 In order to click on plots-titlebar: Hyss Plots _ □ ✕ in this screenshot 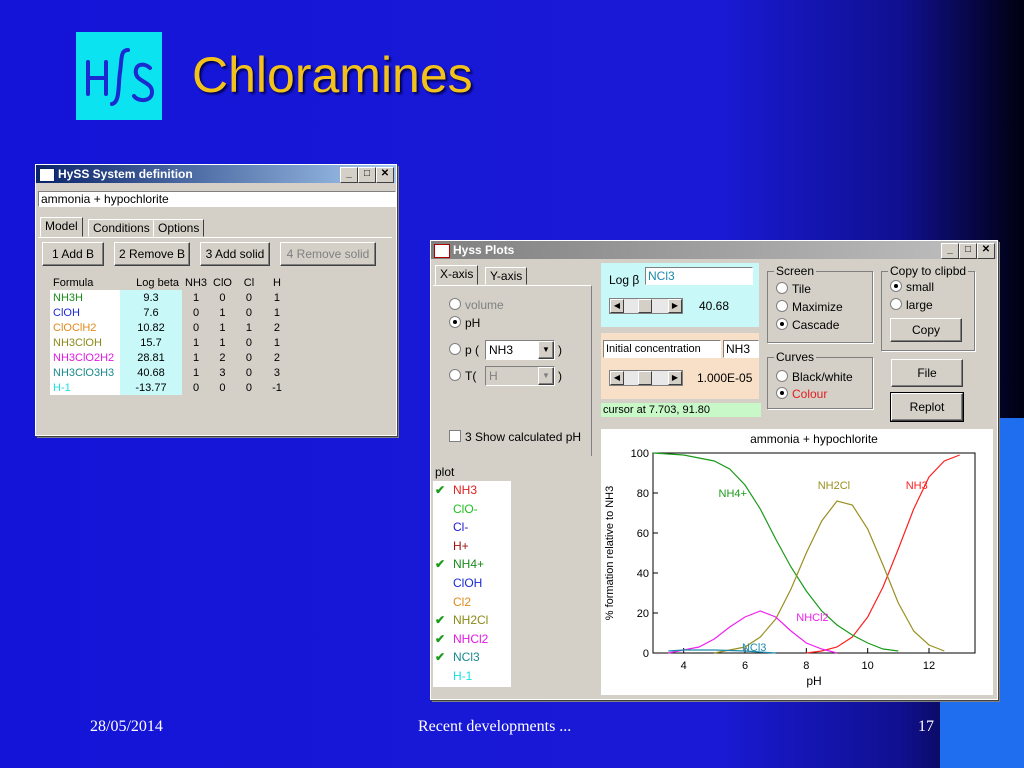, I will do `click(714, 250)`.